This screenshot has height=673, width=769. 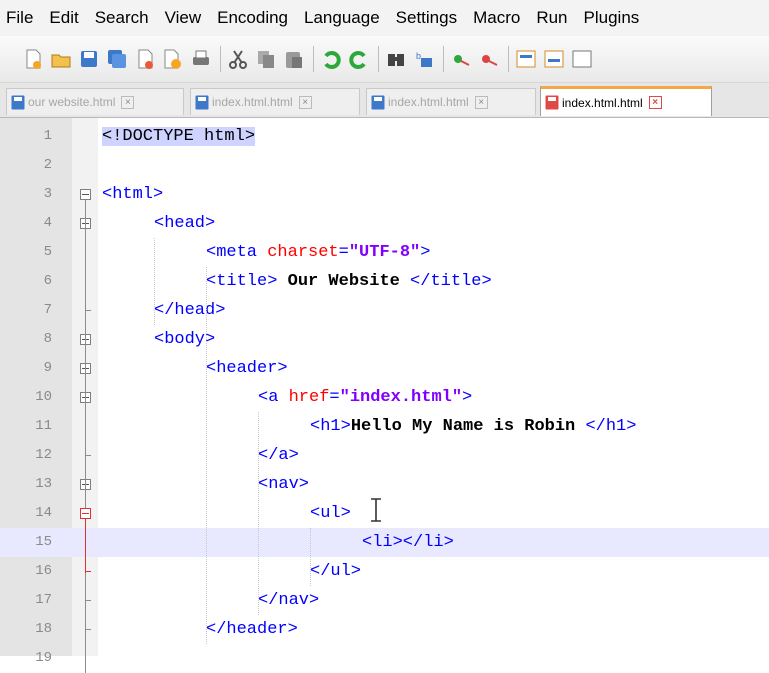 What do you see at coordinates (266, 59) in the screenshot?
I see `copy-icon` at bounding box center [266, 59].